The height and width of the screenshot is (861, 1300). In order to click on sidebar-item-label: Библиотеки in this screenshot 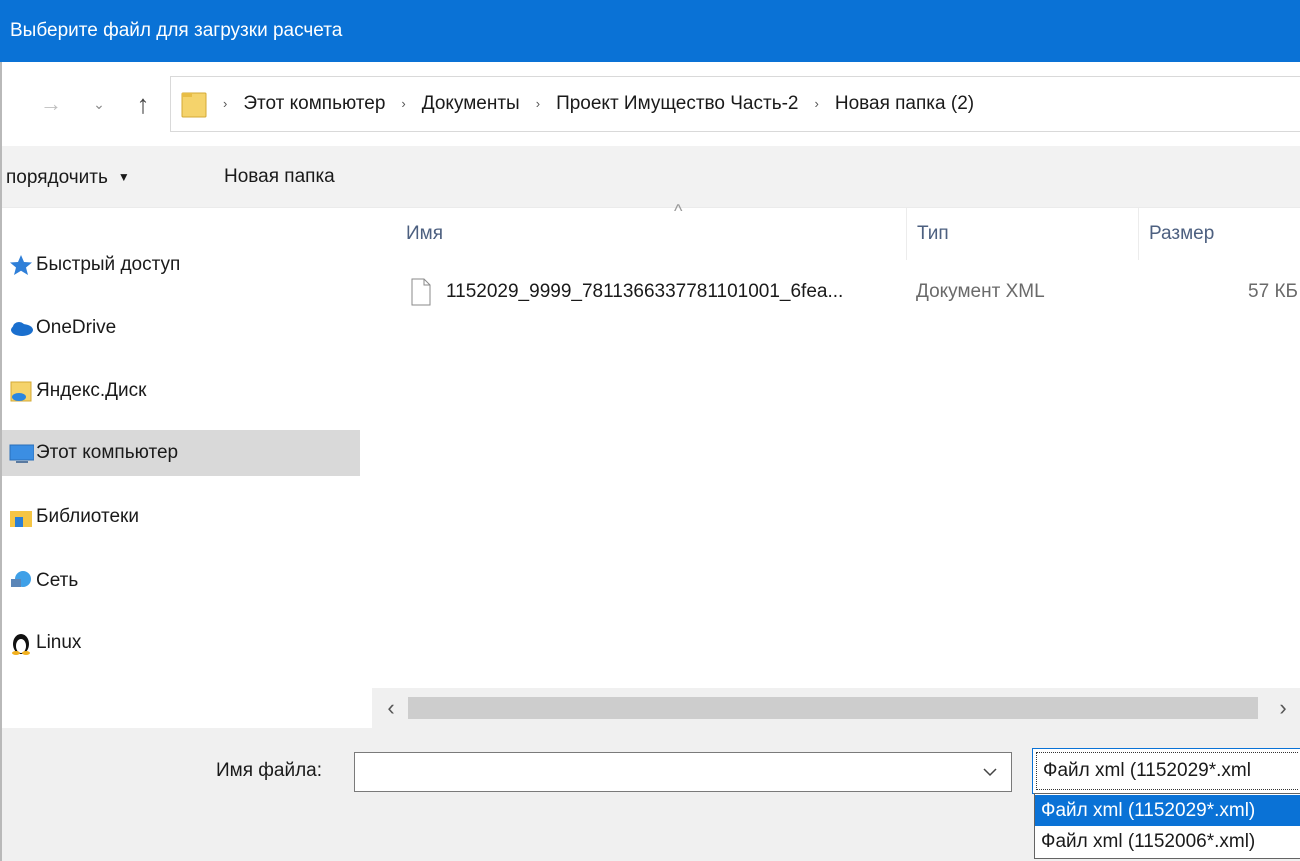, I will do `click(87, 516)`.